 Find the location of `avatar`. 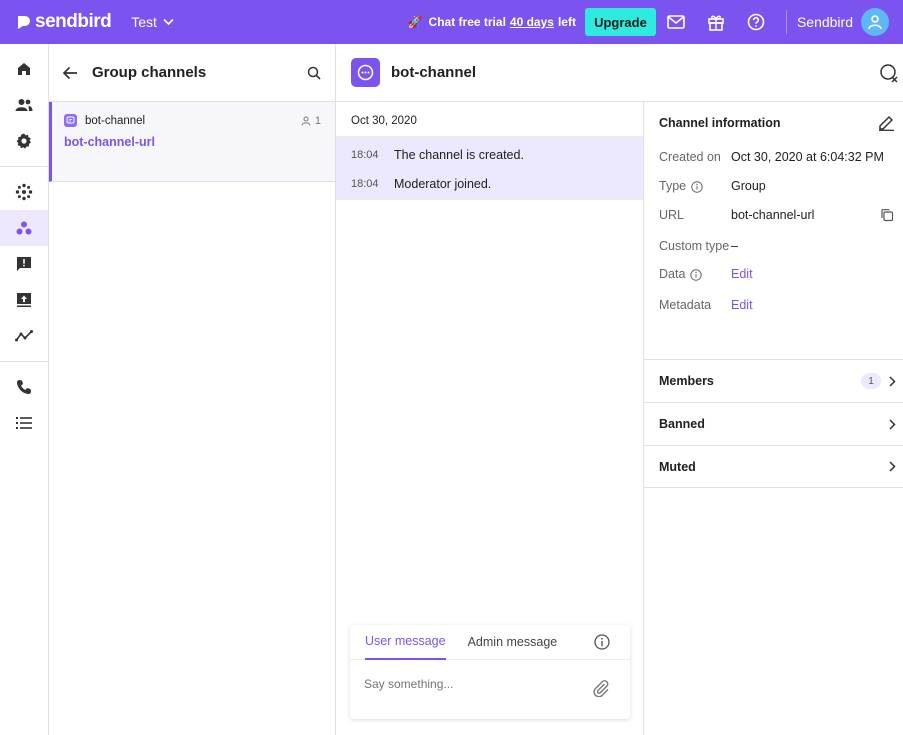

avatar is located at coordinates (875, 22).